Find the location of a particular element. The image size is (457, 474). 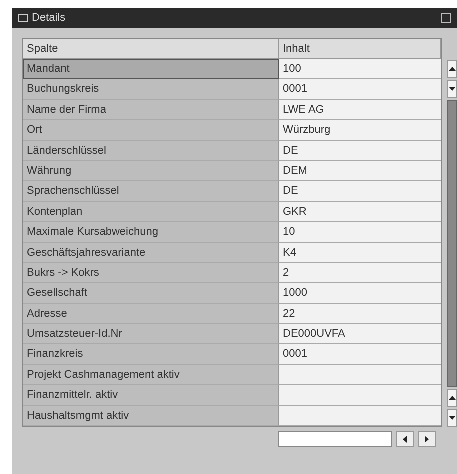

table-cell: K4 is located at coordinates (360, 252).